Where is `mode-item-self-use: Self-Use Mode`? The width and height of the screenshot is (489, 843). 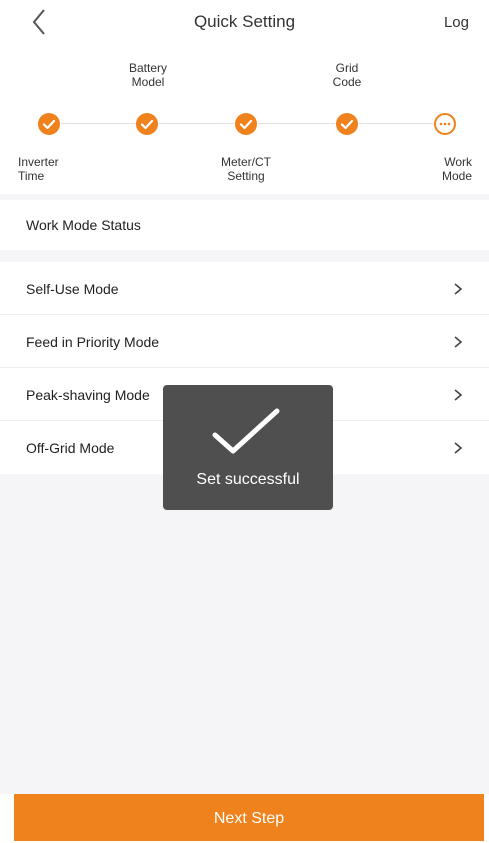
mode-item-self-use: Self-Use Mode is located at coordinates (244, 288).